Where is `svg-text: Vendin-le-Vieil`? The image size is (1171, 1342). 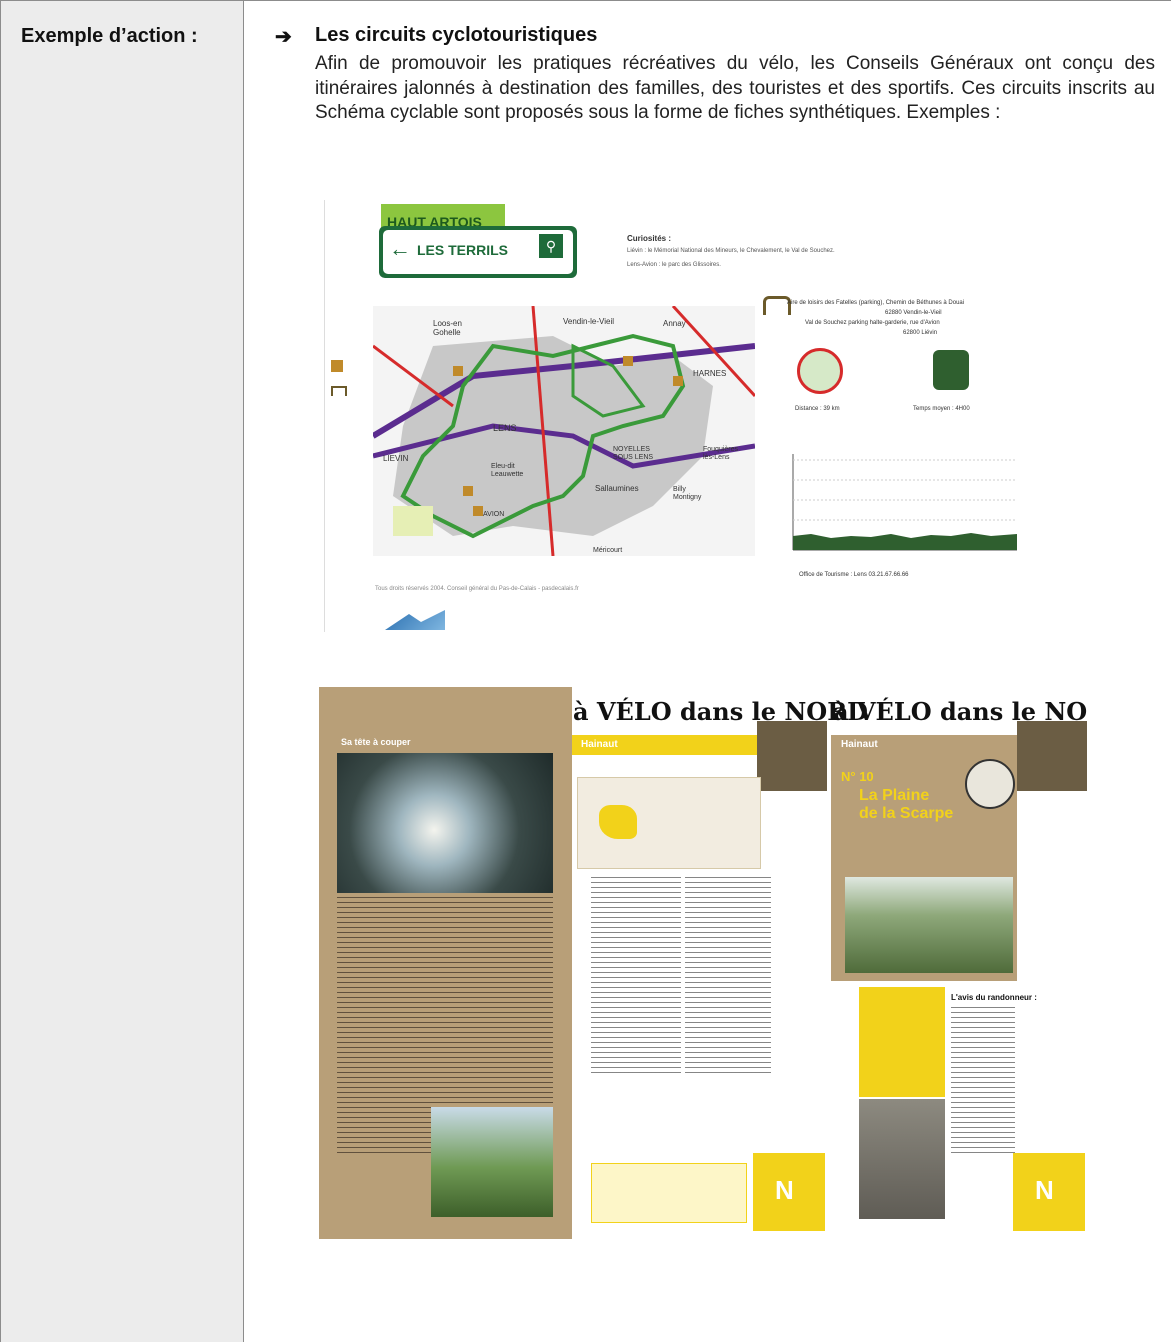
svg-text: Vendin-le-Vieil is located at coordinates (588, 321).